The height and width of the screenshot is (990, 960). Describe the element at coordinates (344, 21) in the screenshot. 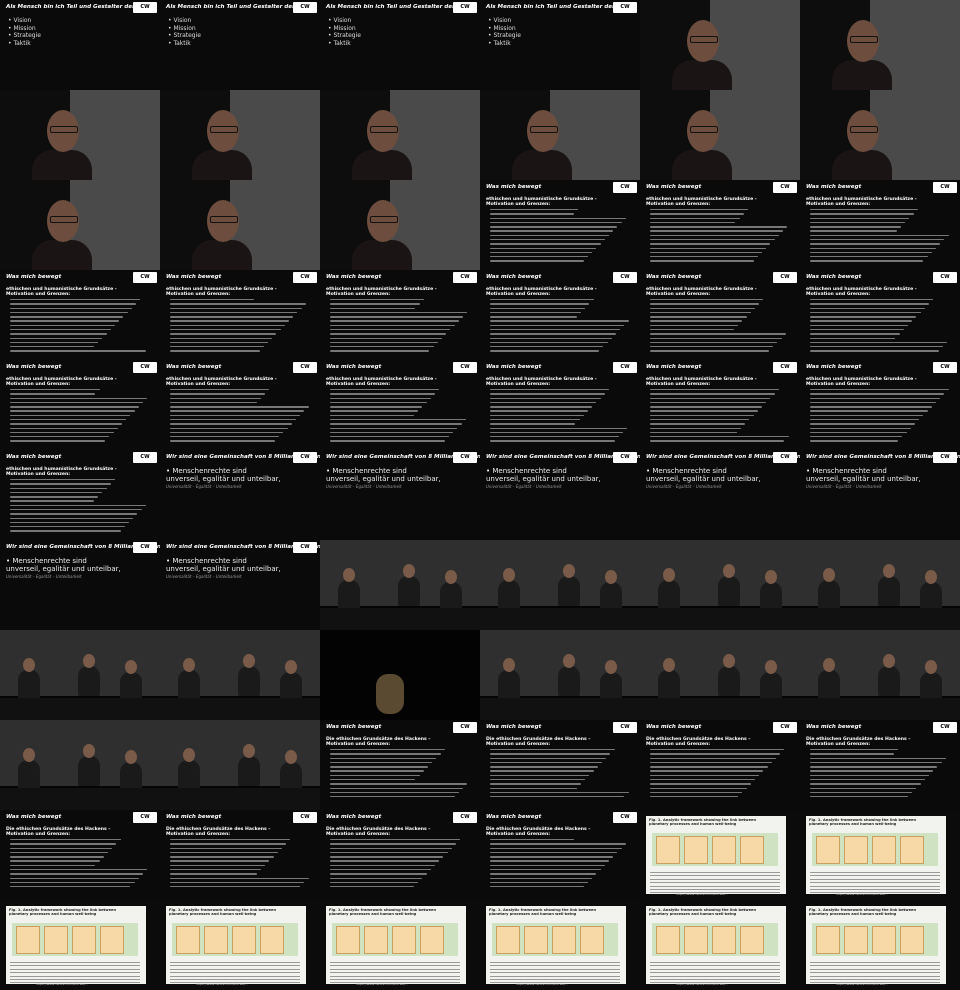

I see `bullet-item: Vision` at that location.